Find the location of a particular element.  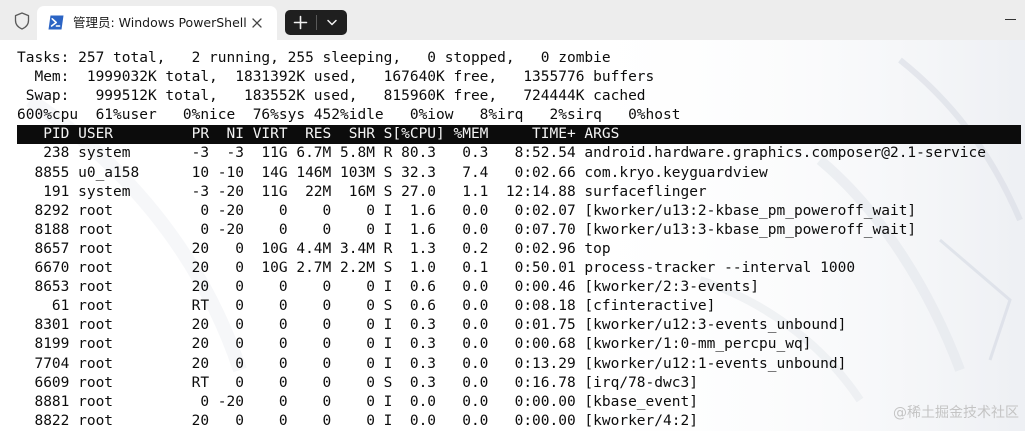

tab-title: 管理员: Windows PowerShell is located at coordinates (160, 22).